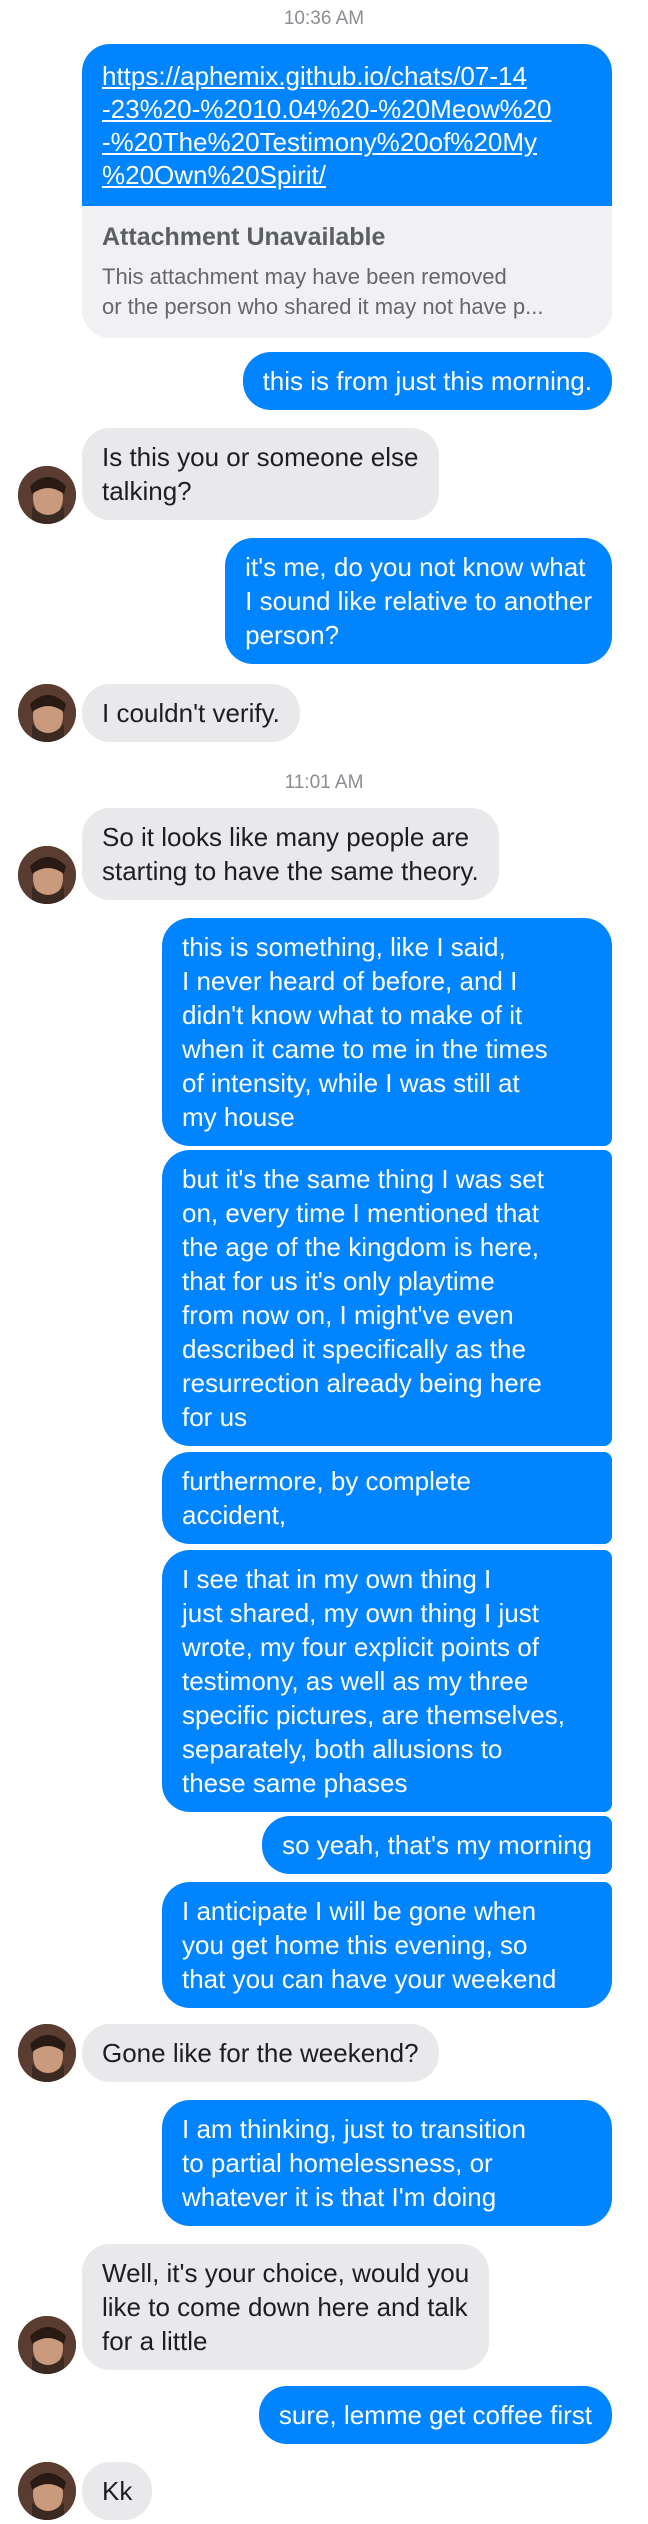 This screenshot has height=2524, width=648. I want to click on incoming-message: I couldn't verify., so click(191, 713).